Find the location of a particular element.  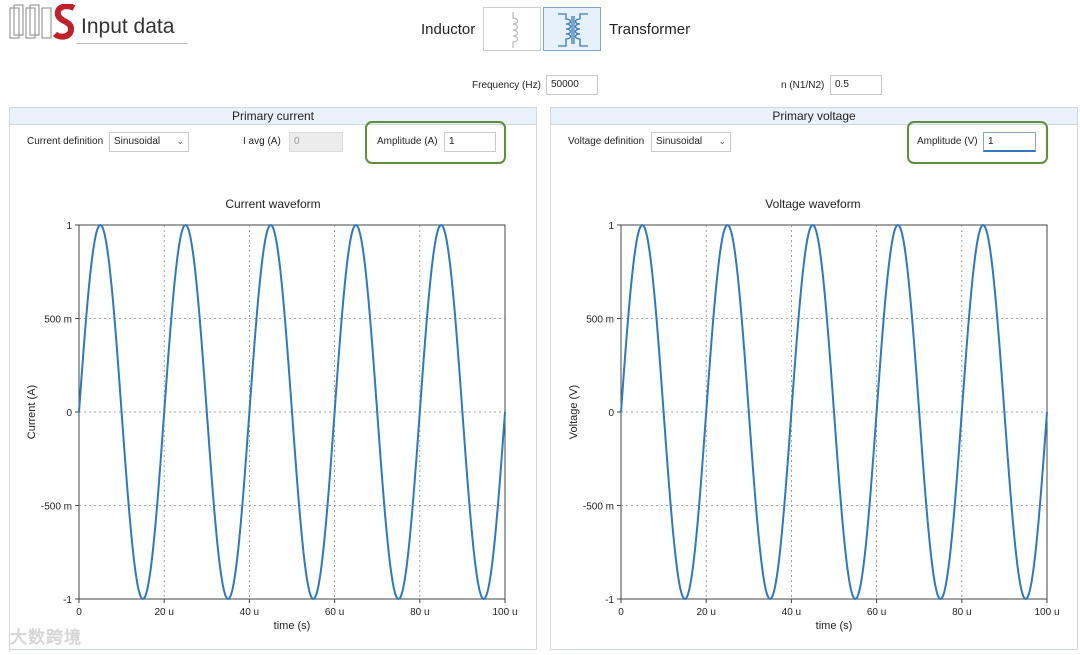

current-y-tick-label: 1 is located at coordinates (69, 226).